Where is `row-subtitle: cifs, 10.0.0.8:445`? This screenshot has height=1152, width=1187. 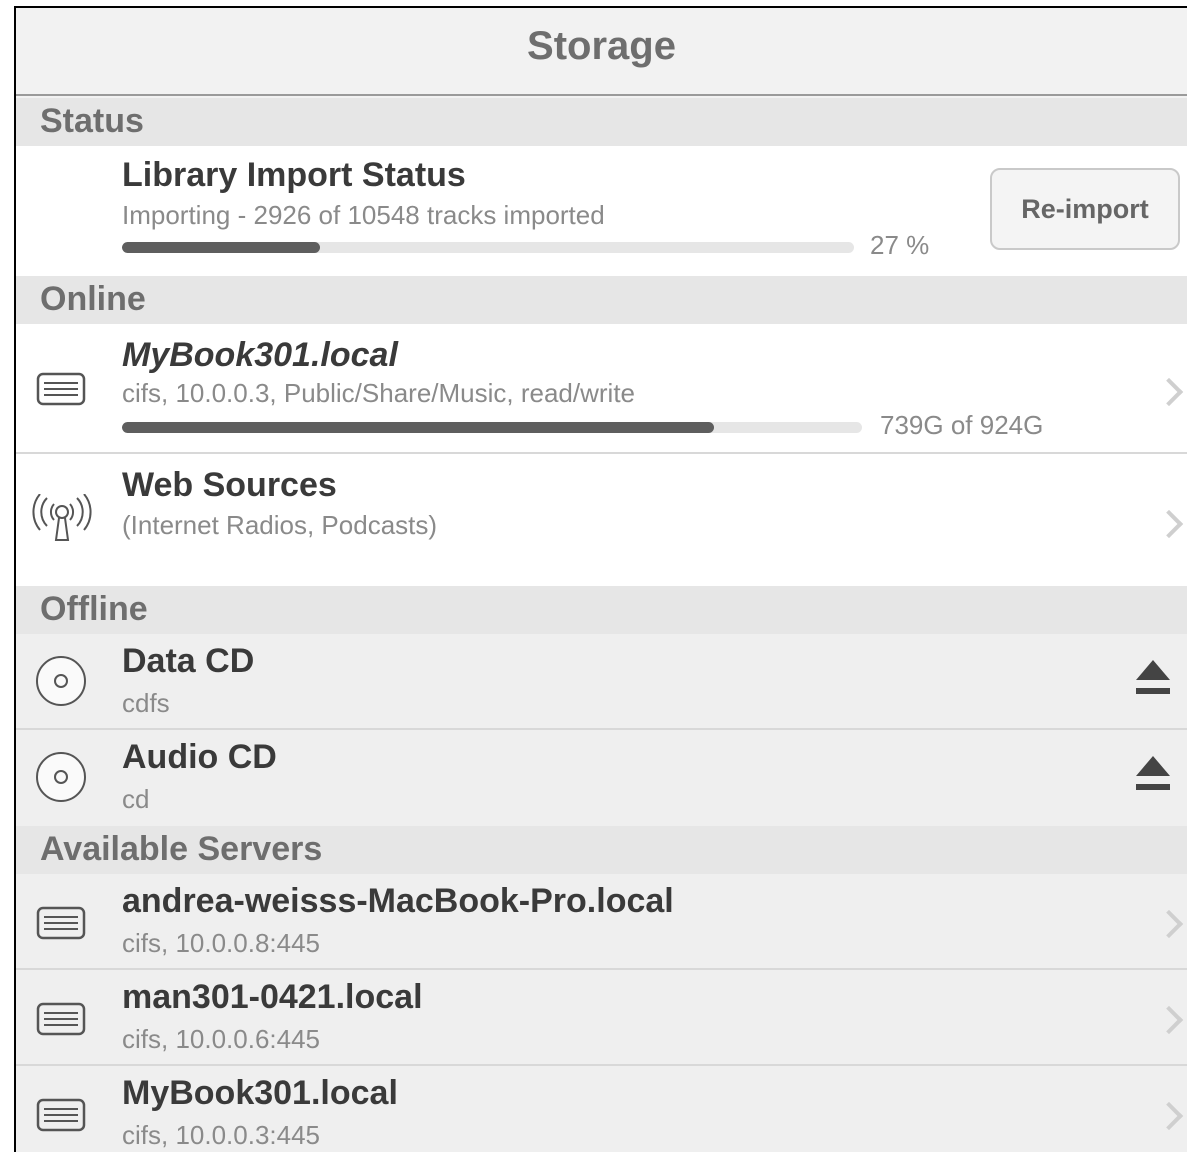 row-subtitle: cifs, 10.0.0.8:445 is located at coordinates (221, 943).